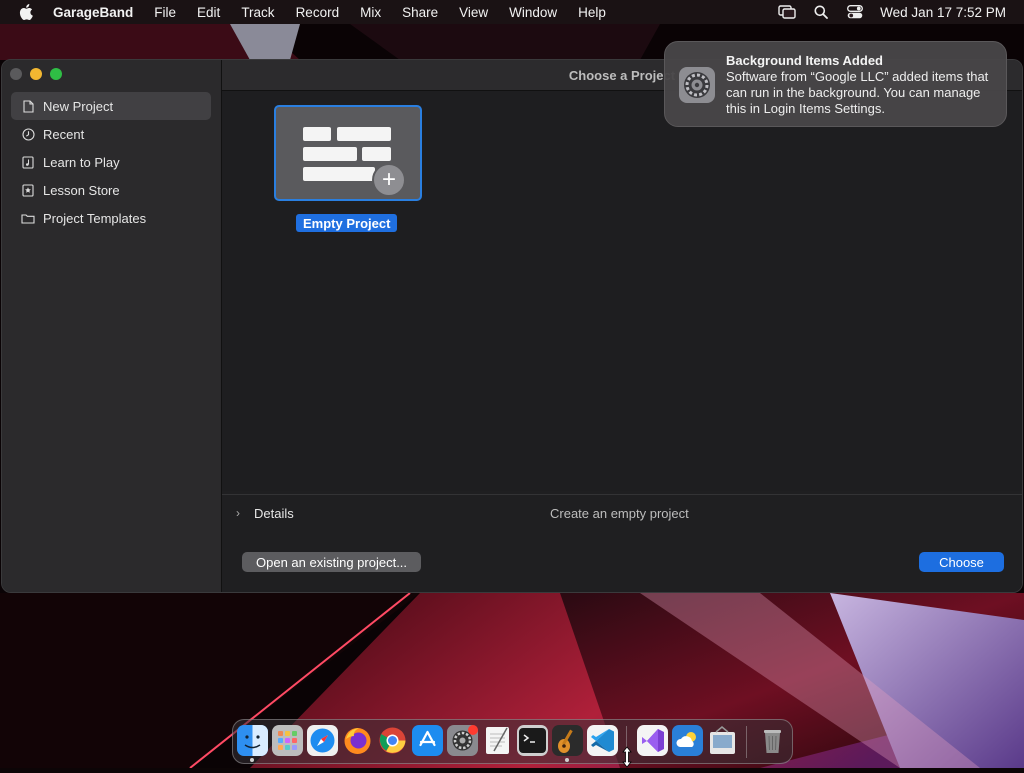  I want to click on visual-studio-icon, so click(652, 740).